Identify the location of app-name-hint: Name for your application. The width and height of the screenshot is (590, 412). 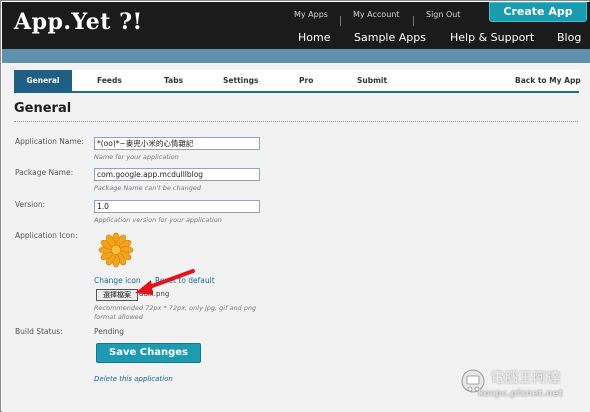
(136, 157).